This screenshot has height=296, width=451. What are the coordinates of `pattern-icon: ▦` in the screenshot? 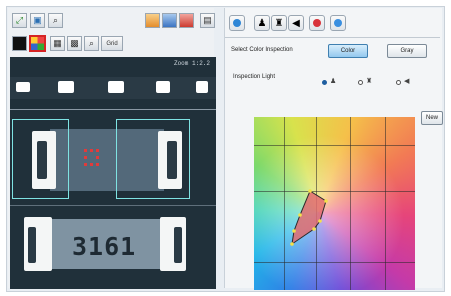 It's located at (57, 43).